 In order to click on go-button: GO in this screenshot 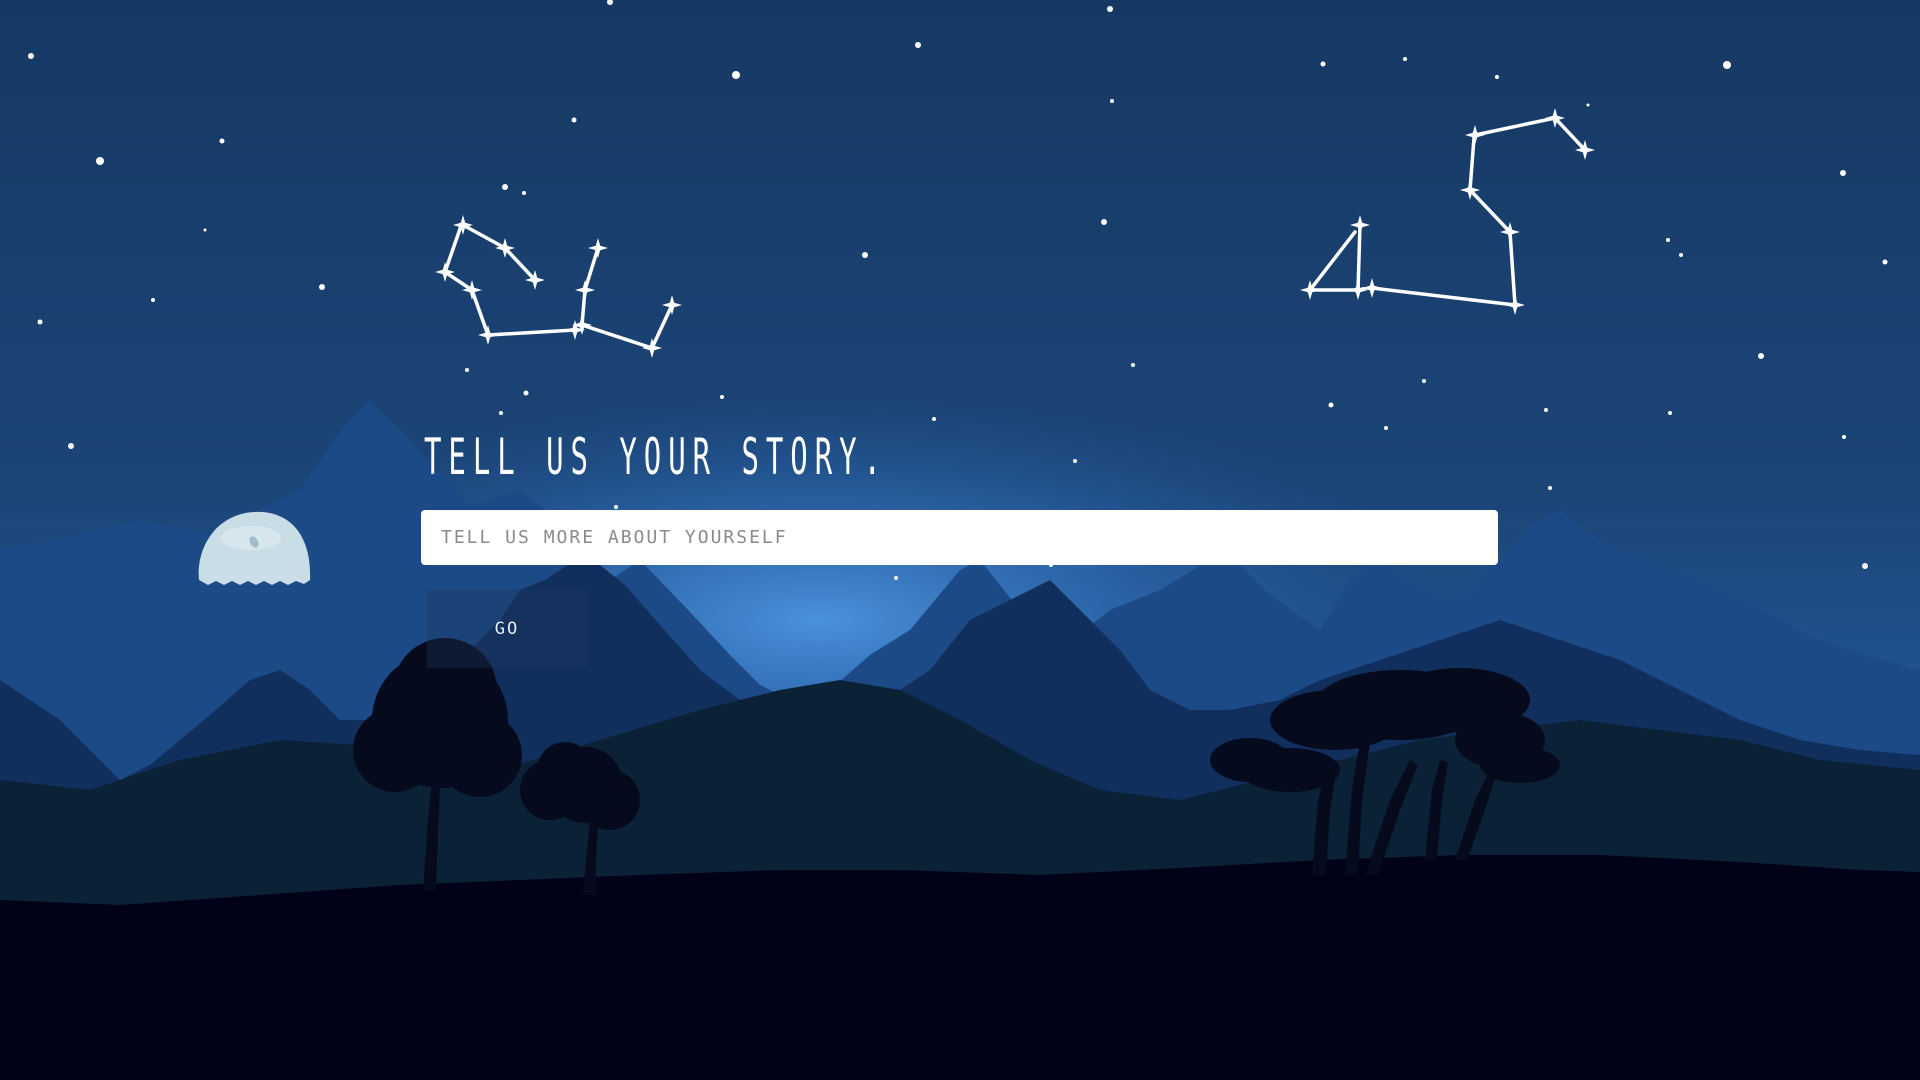, I will do `click(507, 629)`.